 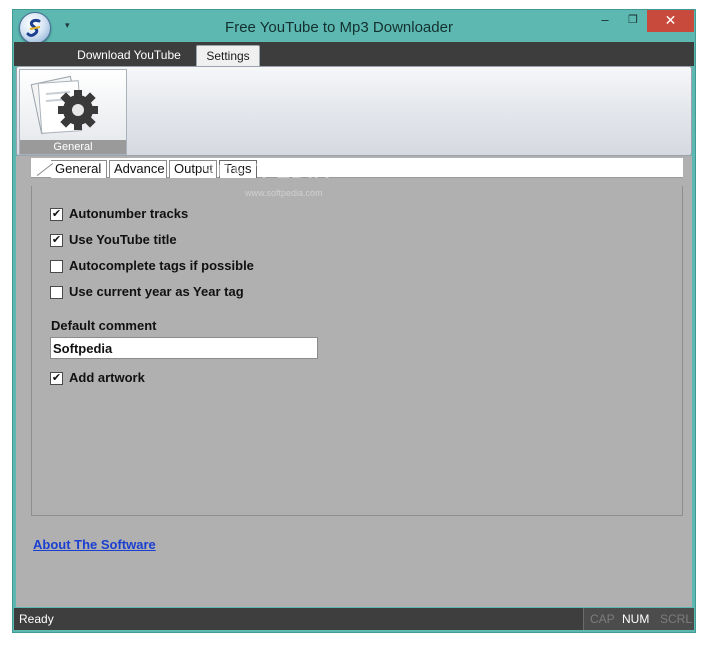 I want to click on maximize-button: ❐, so click(x=633, y=21).